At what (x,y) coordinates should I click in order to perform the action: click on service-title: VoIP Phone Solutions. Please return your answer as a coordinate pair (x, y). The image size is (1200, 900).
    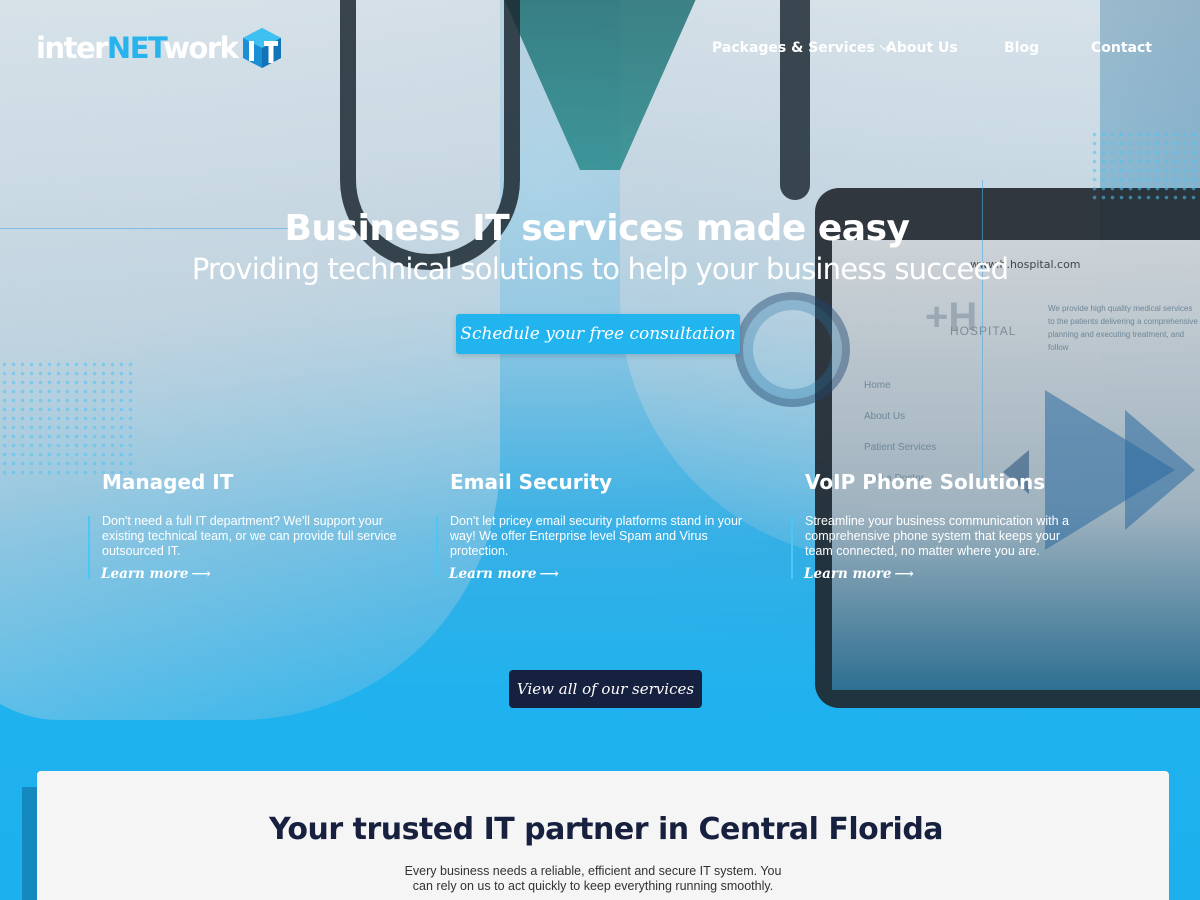
    Looking at the image, I should click on (925, 482).